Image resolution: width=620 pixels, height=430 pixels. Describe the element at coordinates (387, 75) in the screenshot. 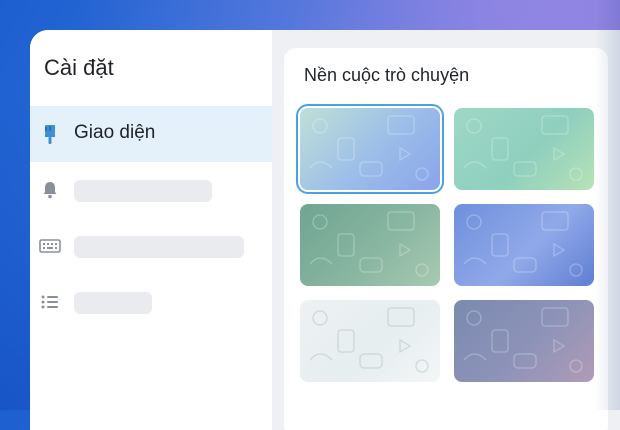

I see `section-title: Nền cuộc trò chuyện` at that location.